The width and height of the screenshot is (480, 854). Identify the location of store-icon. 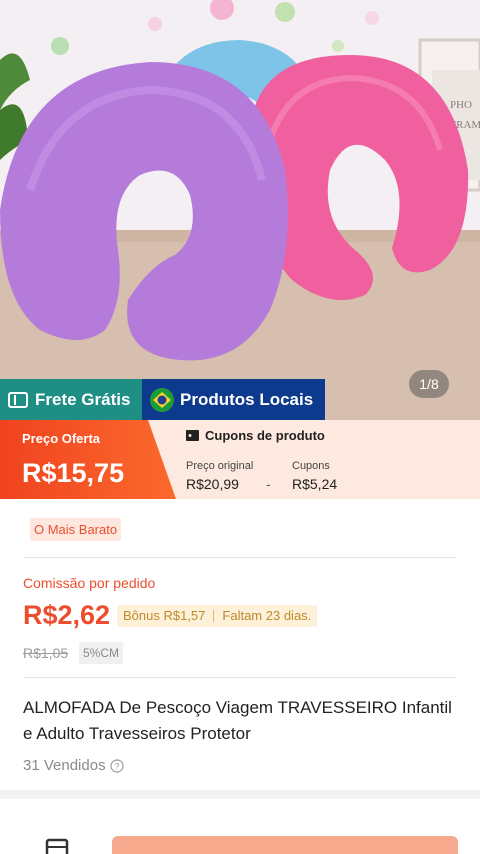
(57, 846).